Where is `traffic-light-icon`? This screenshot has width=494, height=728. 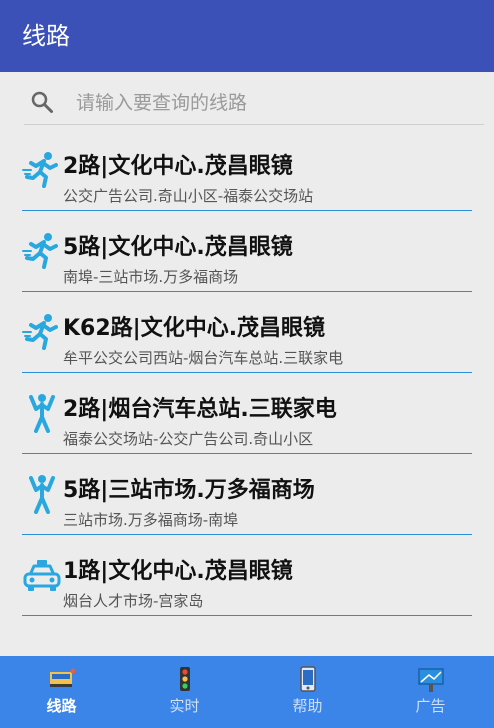 traffic-light-icon is located at coordinates (185, 679).